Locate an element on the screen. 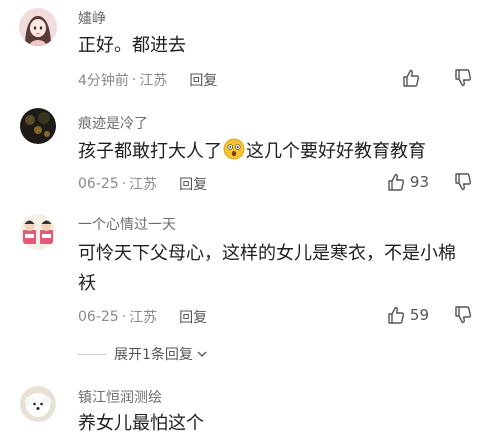 The width and height of the screenshot is (499, 441). comment-text-line-1: 可怜天下父母心，这样的女儿是寒衣，不是小棉 is located at coordinates (267, 253).